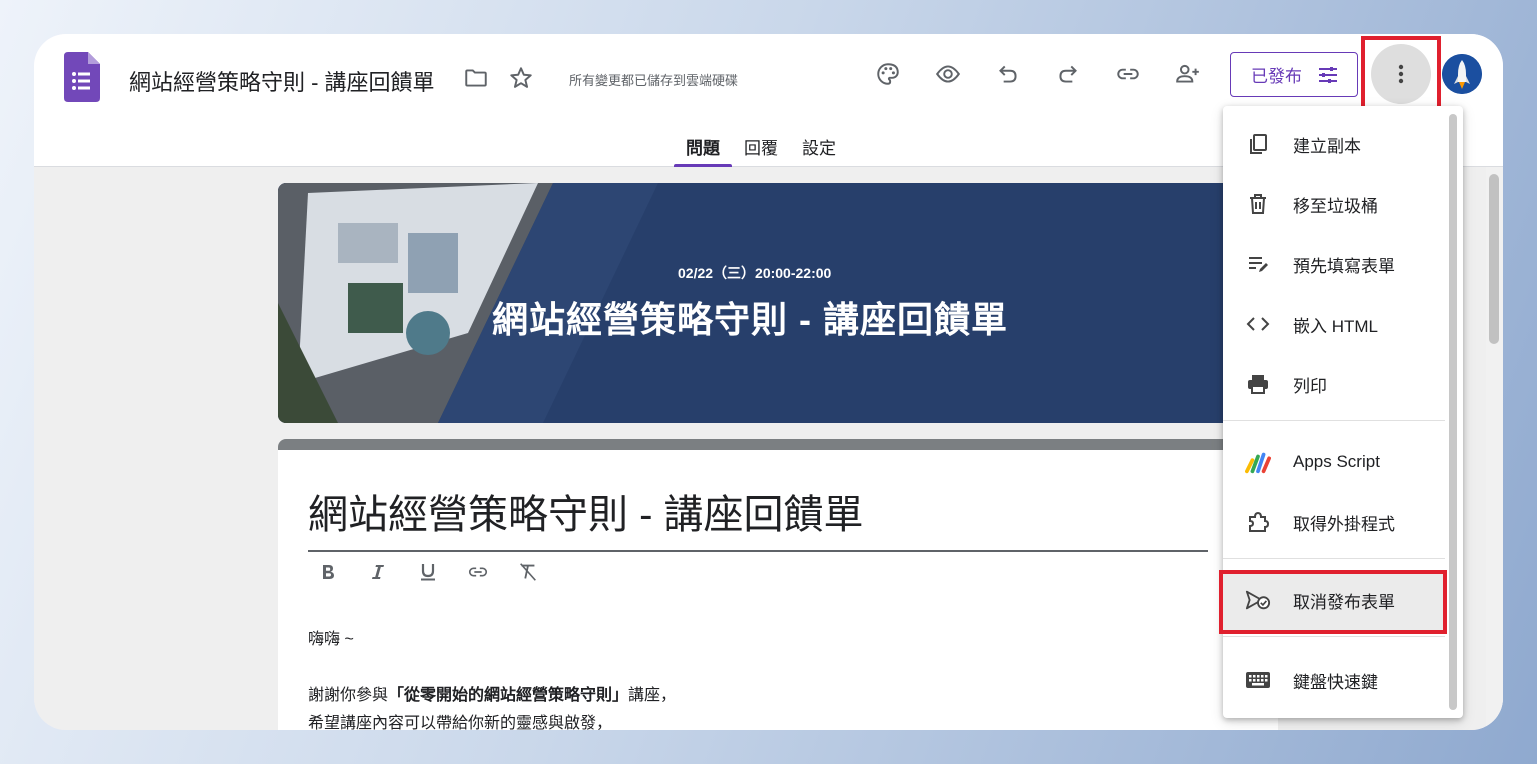  I want to click on publish-settings-icon, so click(1328, 75).